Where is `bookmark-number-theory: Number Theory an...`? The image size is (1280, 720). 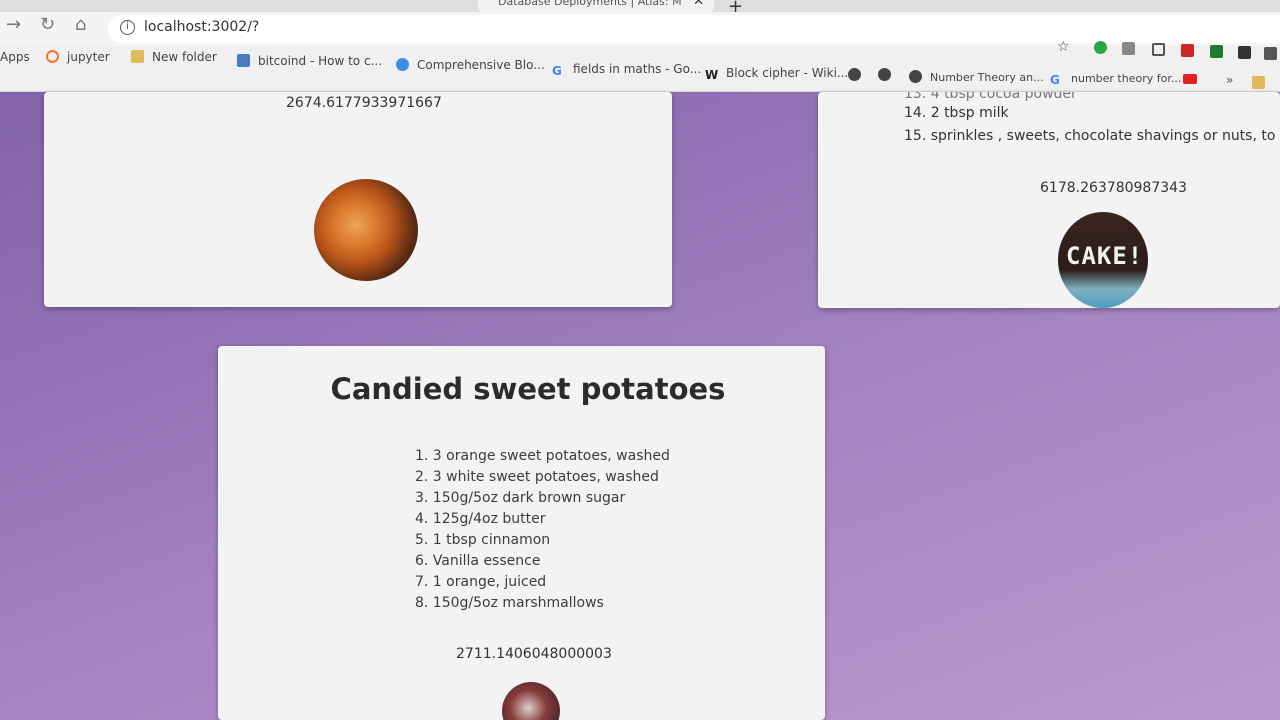 bookmark-number-theory: Number Theory an... is located at coordinates (976, 77).